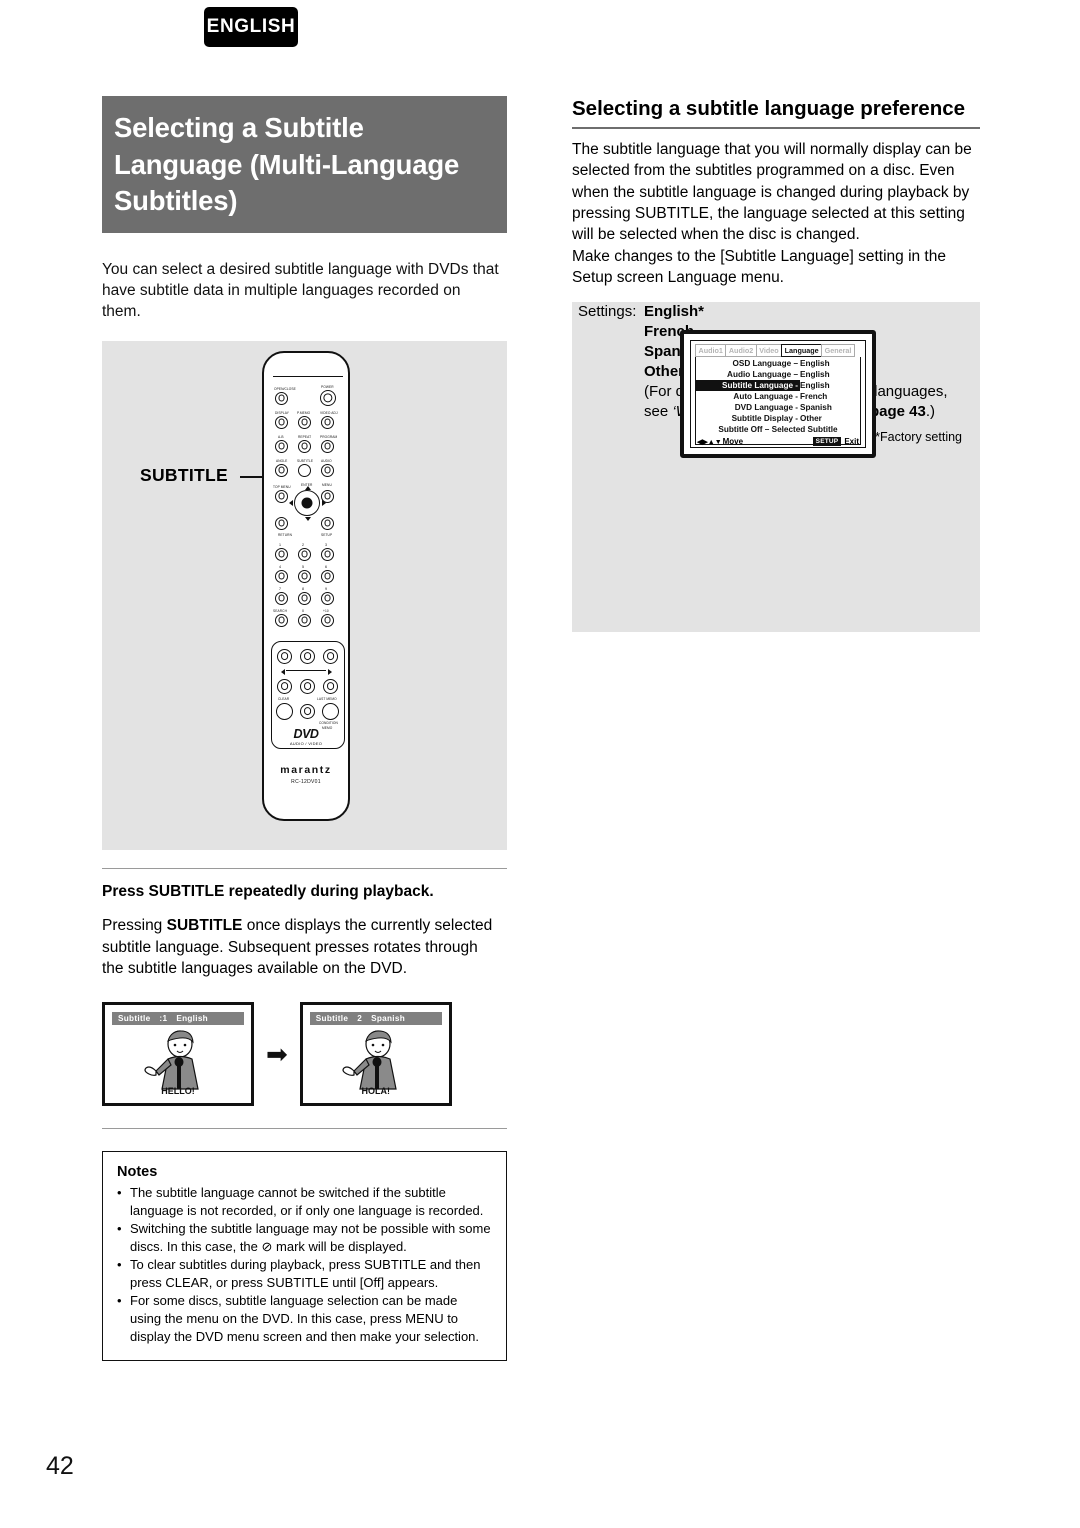 This screenshot has height=1528, width=1080. I want to click on divider-bottom, so click(304, 1128).